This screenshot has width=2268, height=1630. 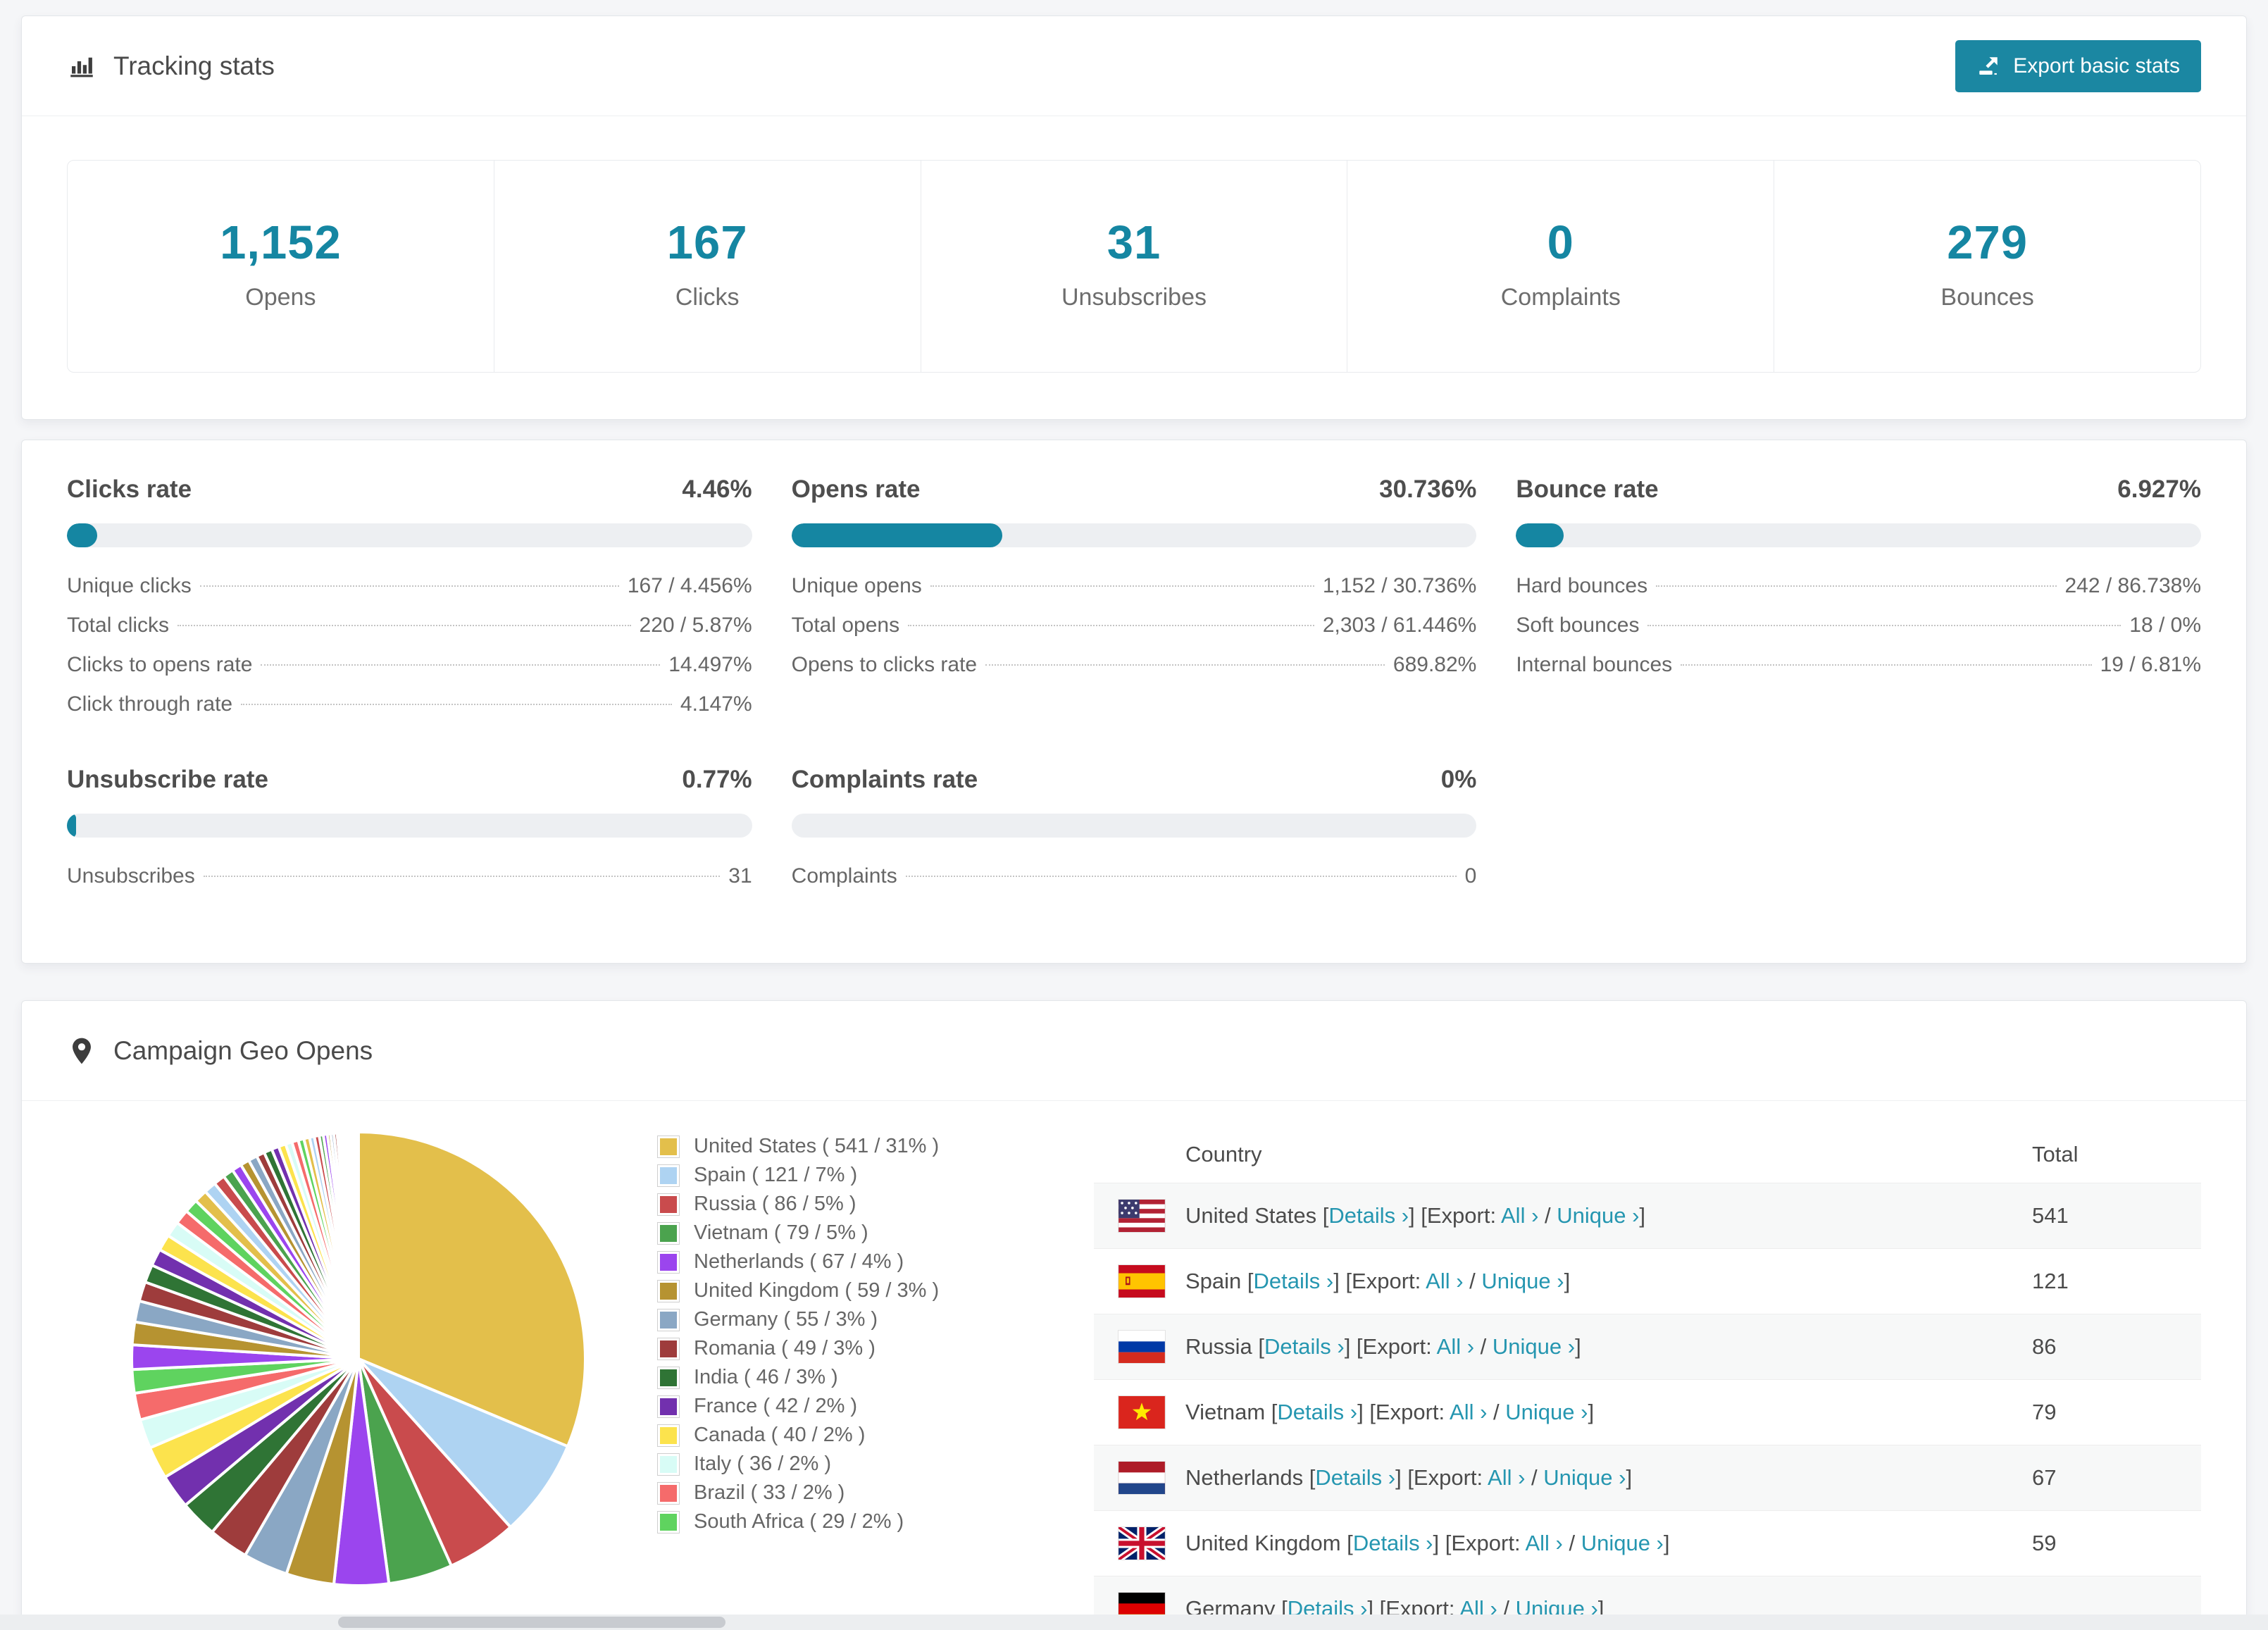 What do you see at coordinates (708, 297) in the screenshot?
I see `stat-label: Clicks` at bounding box center [708, 297].